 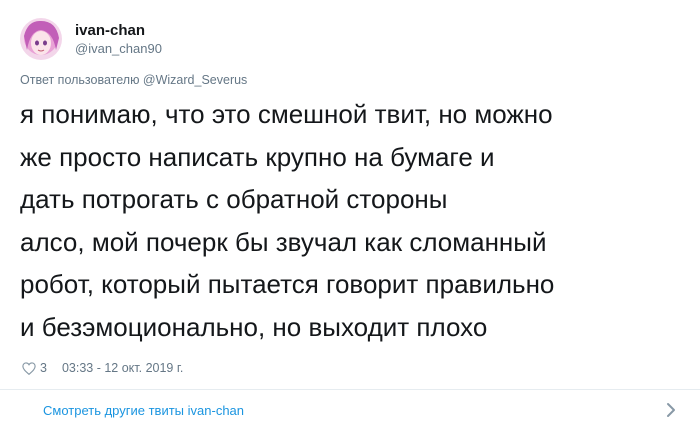 What do you see at coordinates (122, 368) in the screenshot?
I see `tweet-timestamp: 03:33 - 12 окт. 2019 г.` at bounding box center [122, 368].